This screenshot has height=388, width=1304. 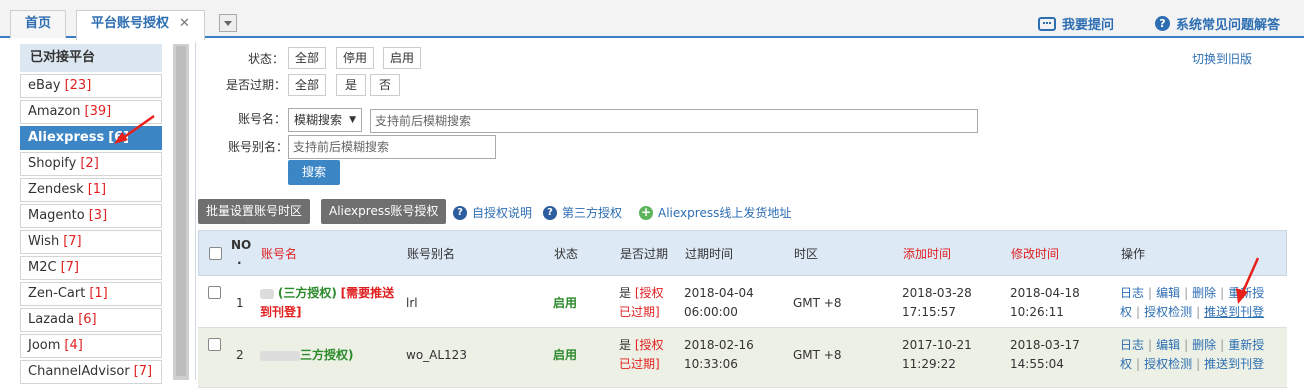 What do you see at coordinates (384, 211) in the screenshot?
I see `aliexpress-auth-button: Aliexpress账号授权` at bounding box center [384, 211].